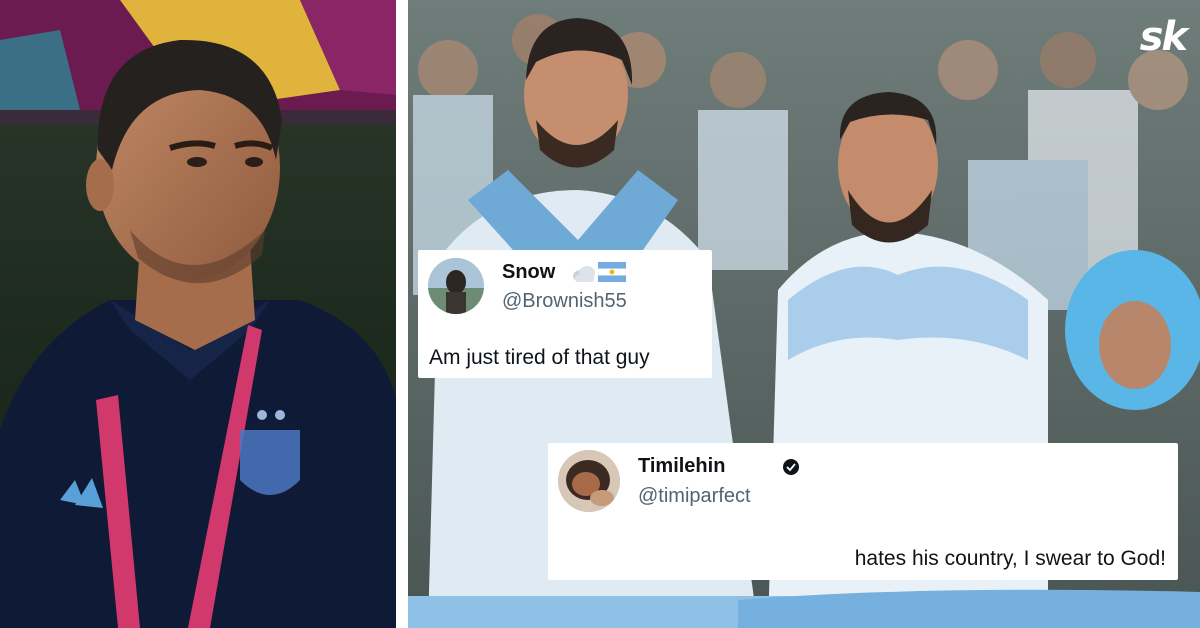  Describe the element at coordinates (1163, 37) in the screenshot. I see `sk-logo: sk` at that location.